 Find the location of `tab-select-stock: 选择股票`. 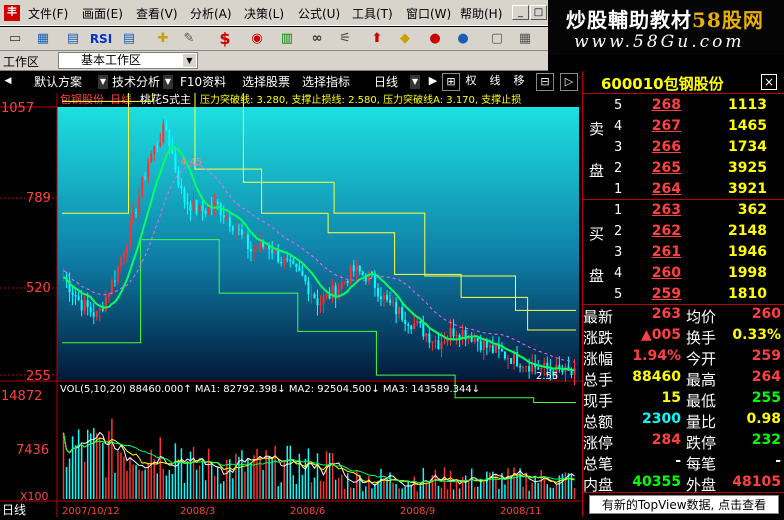

tab-select-stock: 选择股票 is located at coordinates (266, 82).